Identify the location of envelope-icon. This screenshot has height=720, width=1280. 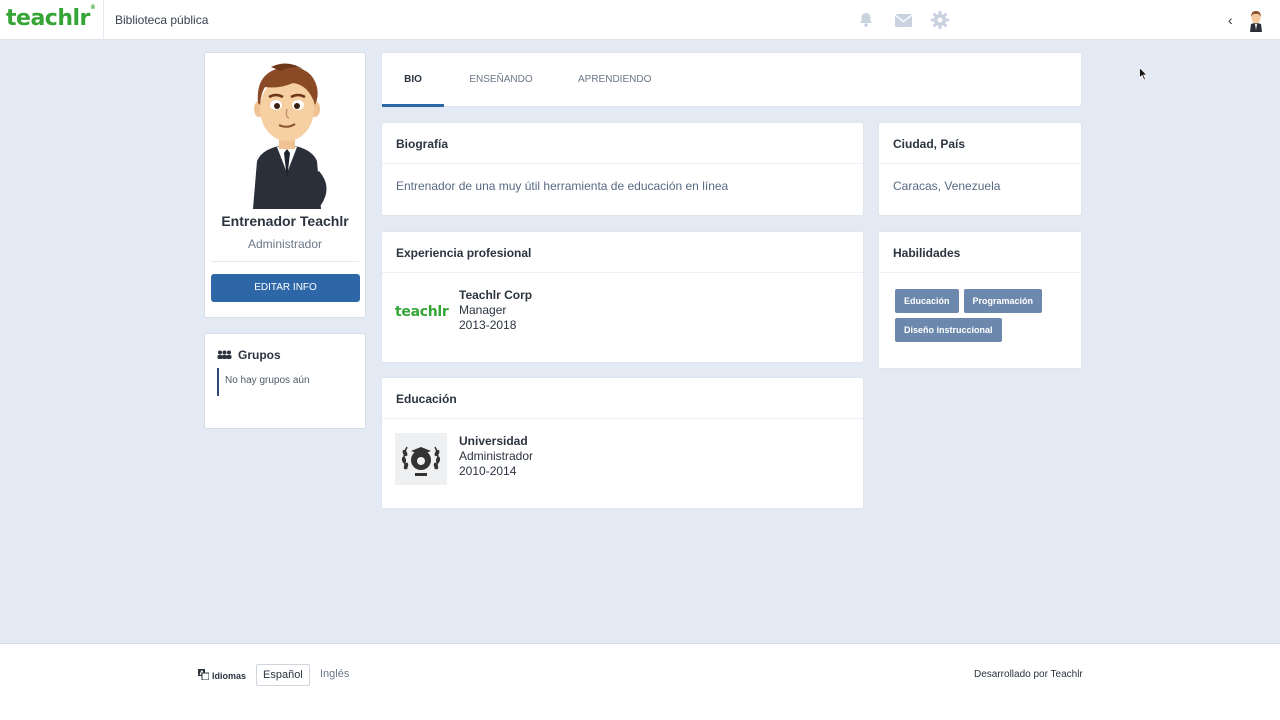
(903, 20).